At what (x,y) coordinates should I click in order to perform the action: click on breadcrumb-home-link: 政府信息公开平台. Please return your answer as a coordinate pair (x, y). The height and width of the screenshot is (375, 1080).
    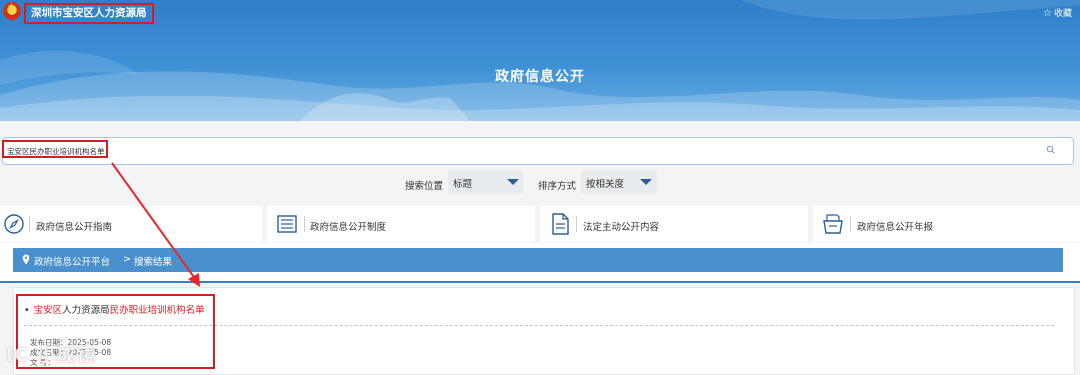
    Looking at the image, I should click on (72, 261).